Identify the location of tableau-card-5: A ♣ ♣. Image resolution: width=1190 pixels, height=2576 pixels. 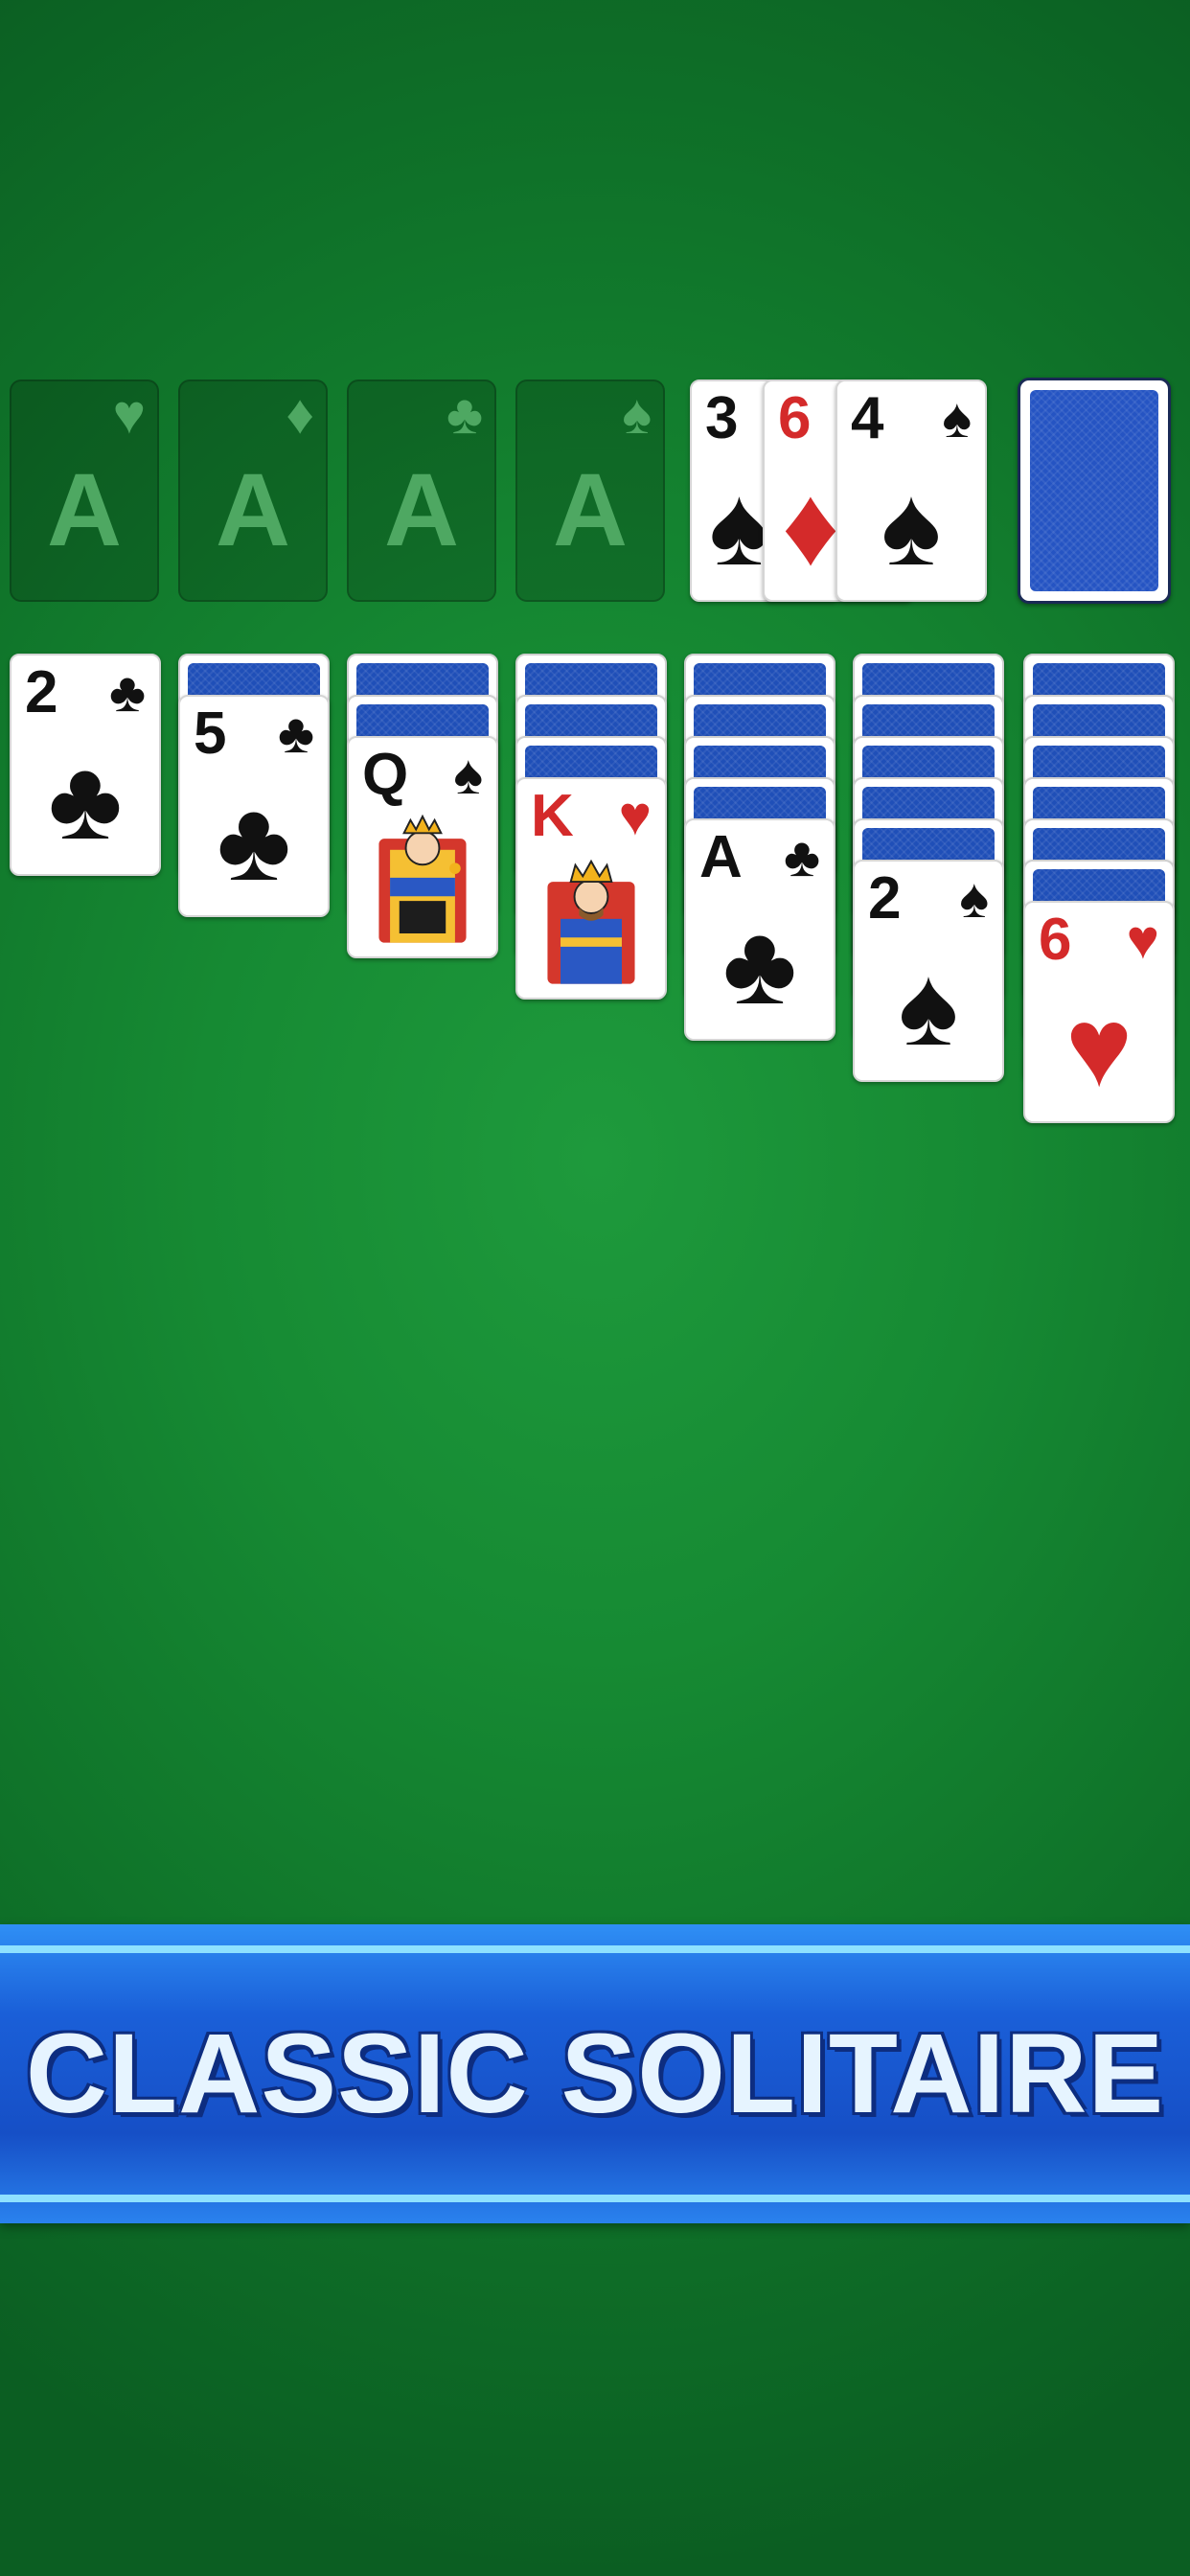
(760, 929).